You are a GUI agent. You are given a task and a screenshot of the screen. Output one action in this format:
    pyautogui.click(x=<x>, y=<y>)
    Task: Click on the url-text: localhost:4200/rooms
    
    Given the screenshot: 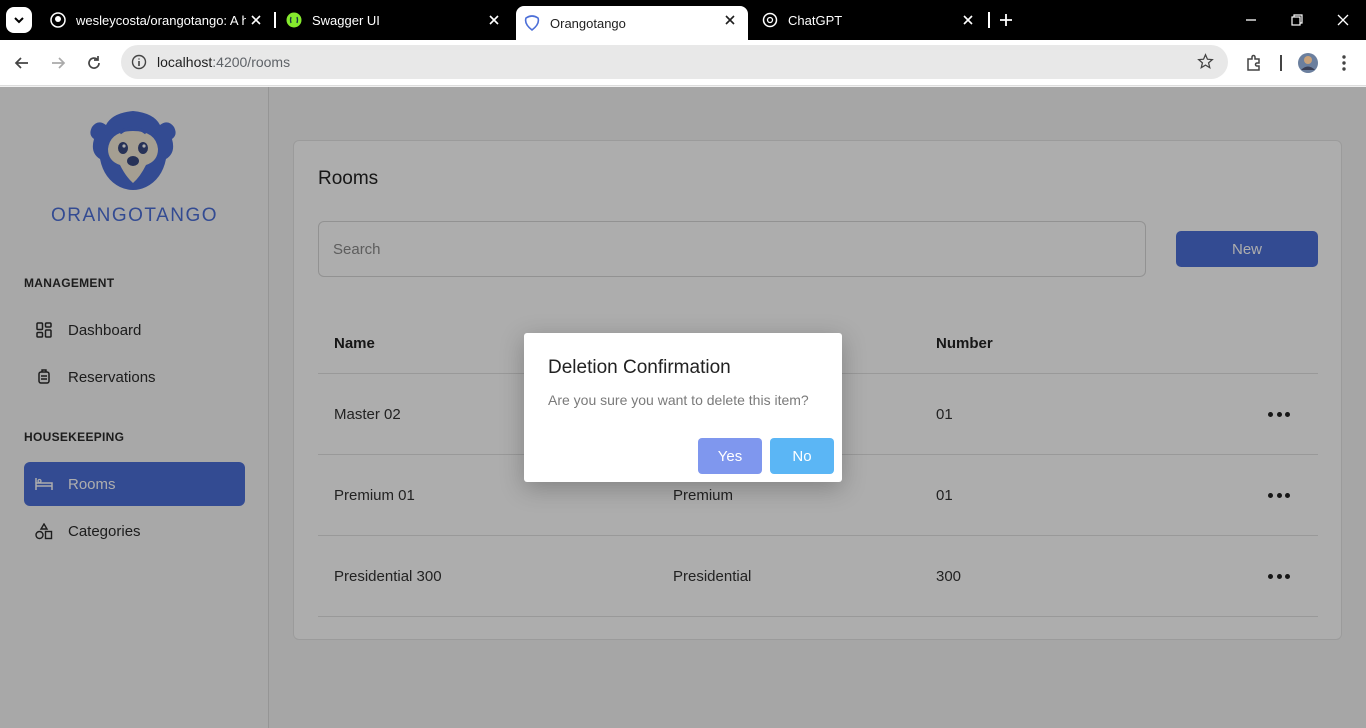 What is the action you would take?
    pyautogui.click(x=223, y=62)
    